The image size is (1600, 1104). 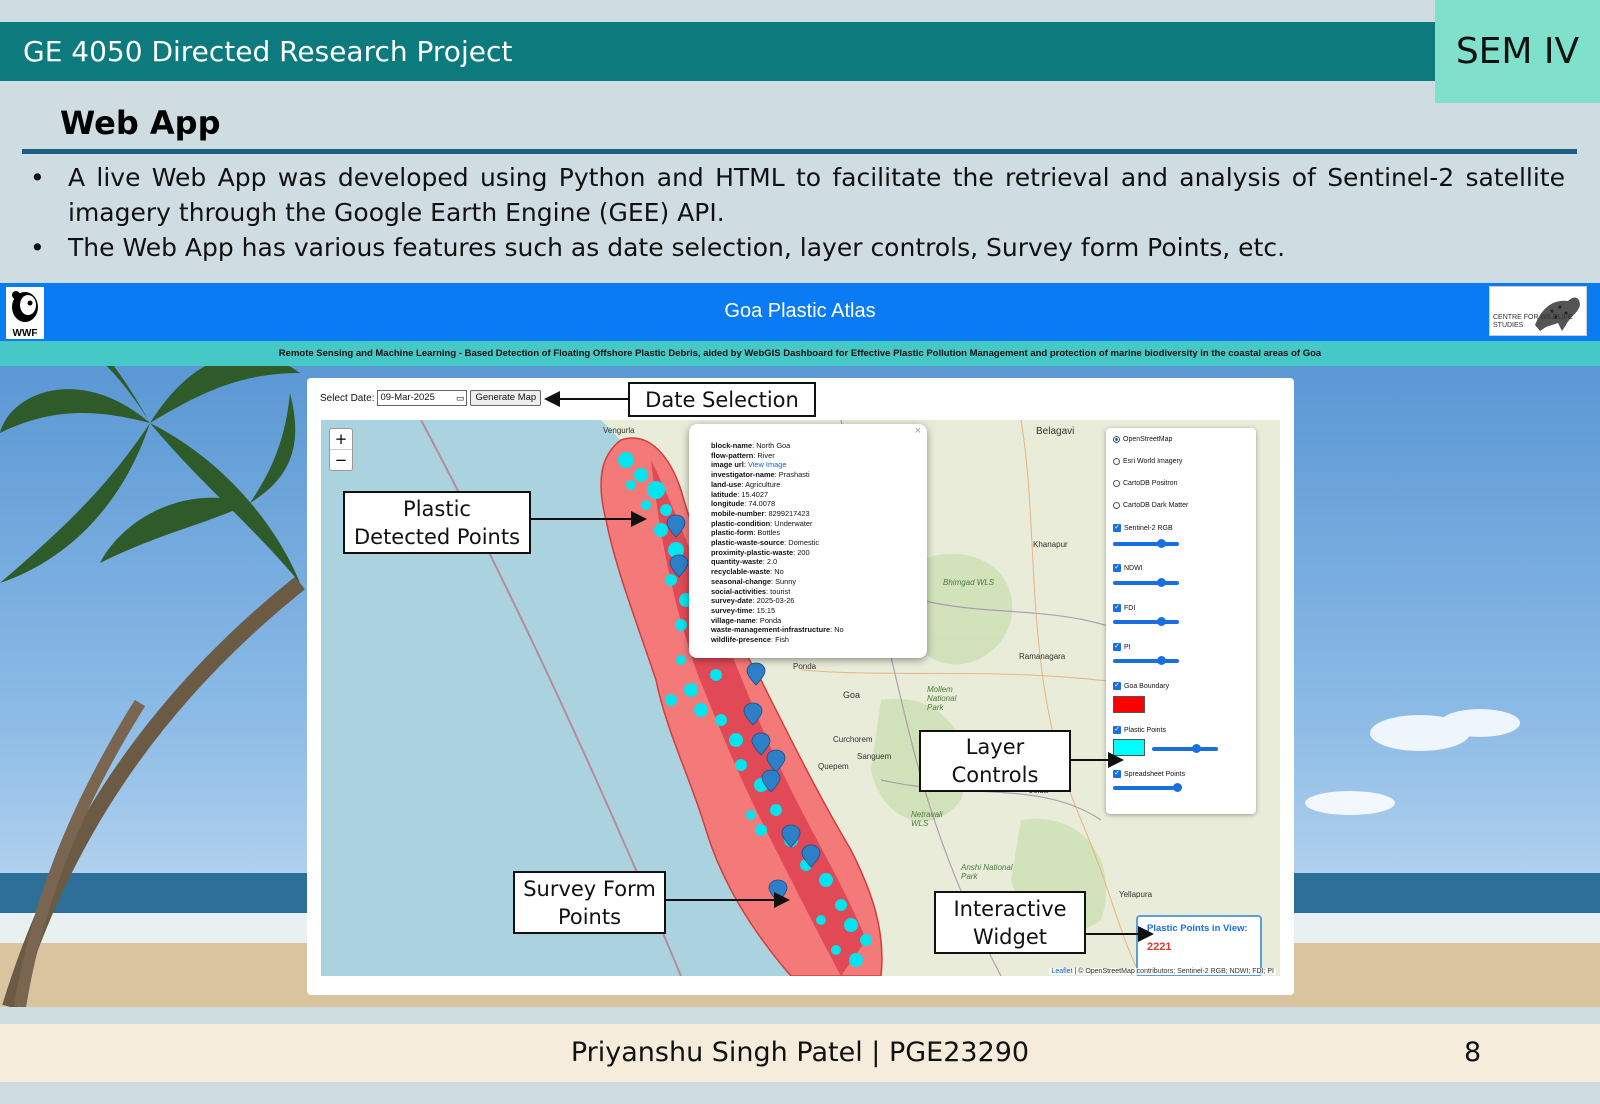 What do you see at coordinates (833, 766) in the screenshot?
I see `map-label-quepem: Quepem` at bounding box center [833, 766].